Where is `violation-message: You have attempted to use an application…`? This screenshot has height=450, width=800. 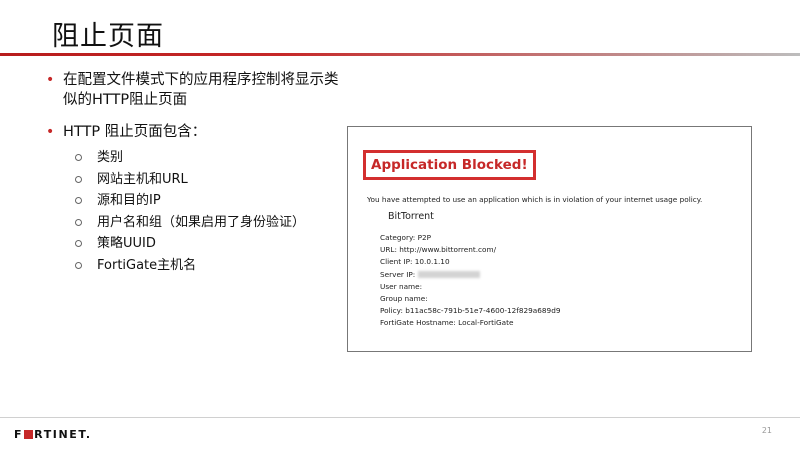 violation-message: You have attempted to use an application… is located at coordinates (535, 199).